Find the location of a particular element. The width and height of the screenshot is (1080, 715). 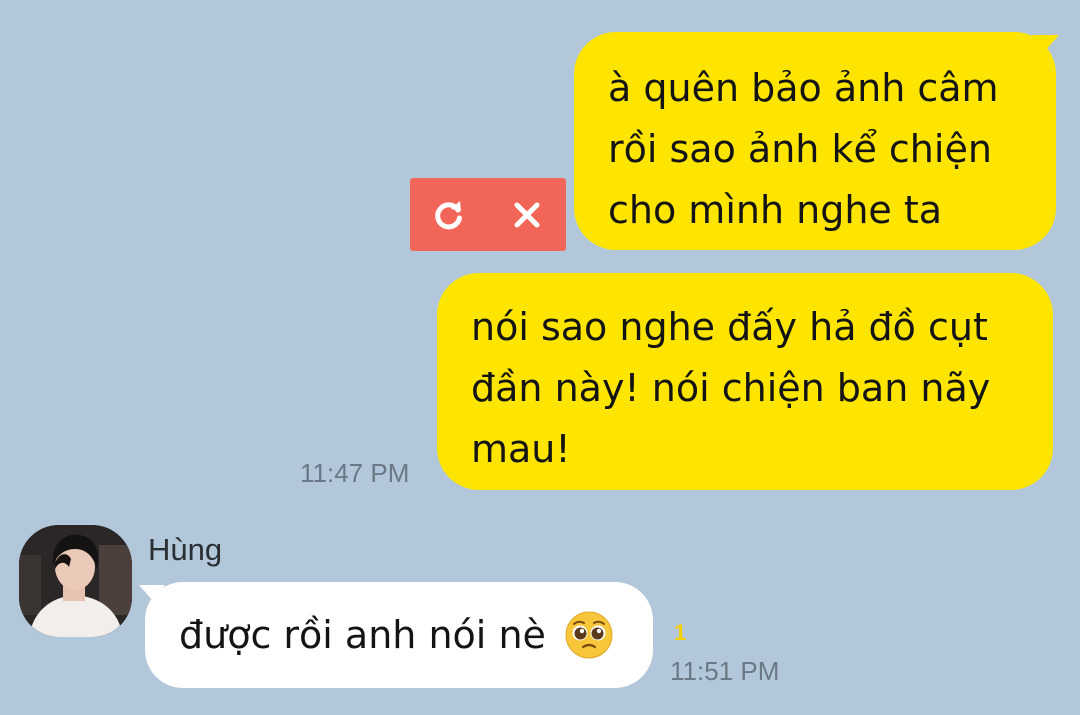

close-icon is located at coordinates (527, 214).